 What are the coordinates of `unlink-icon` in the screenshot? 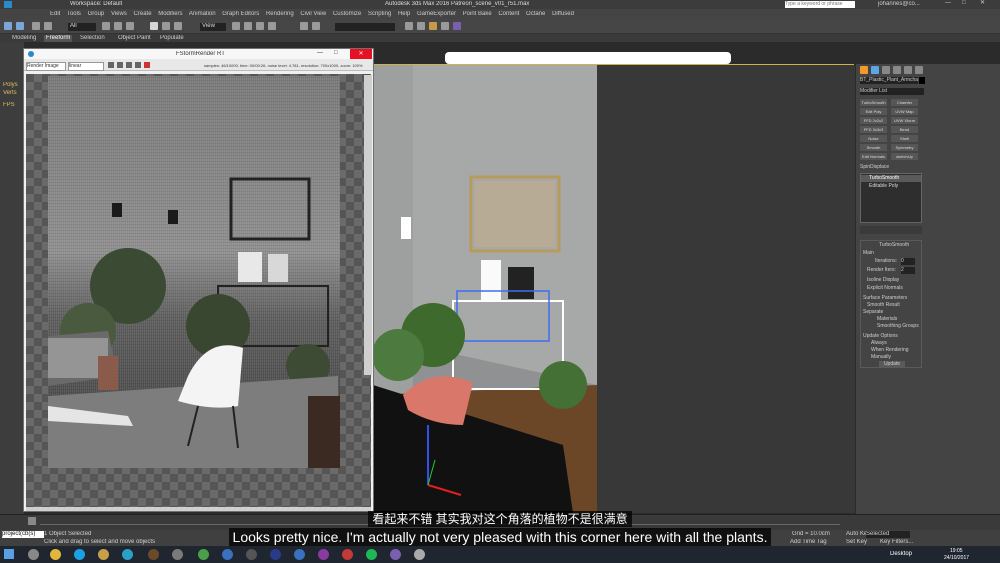 It's located at (48, 26).